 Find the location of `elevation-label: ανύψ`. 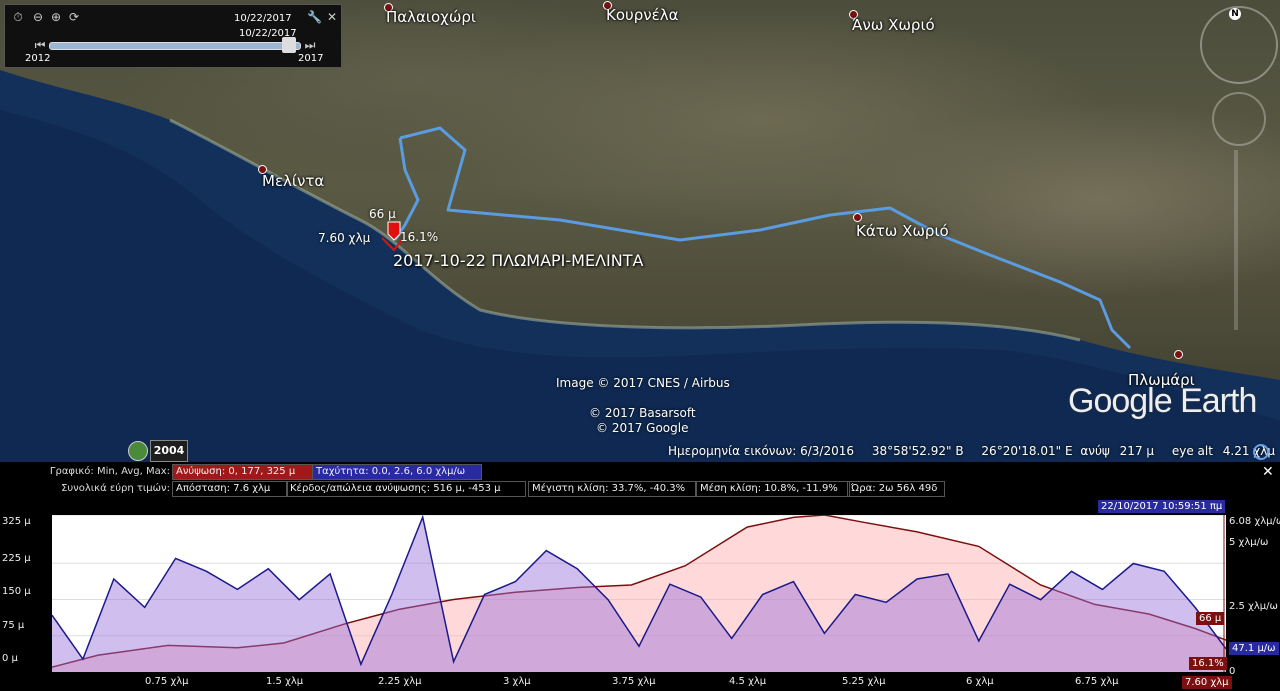

elevation-label: ανύψ is located at coordinates (1095, 451).